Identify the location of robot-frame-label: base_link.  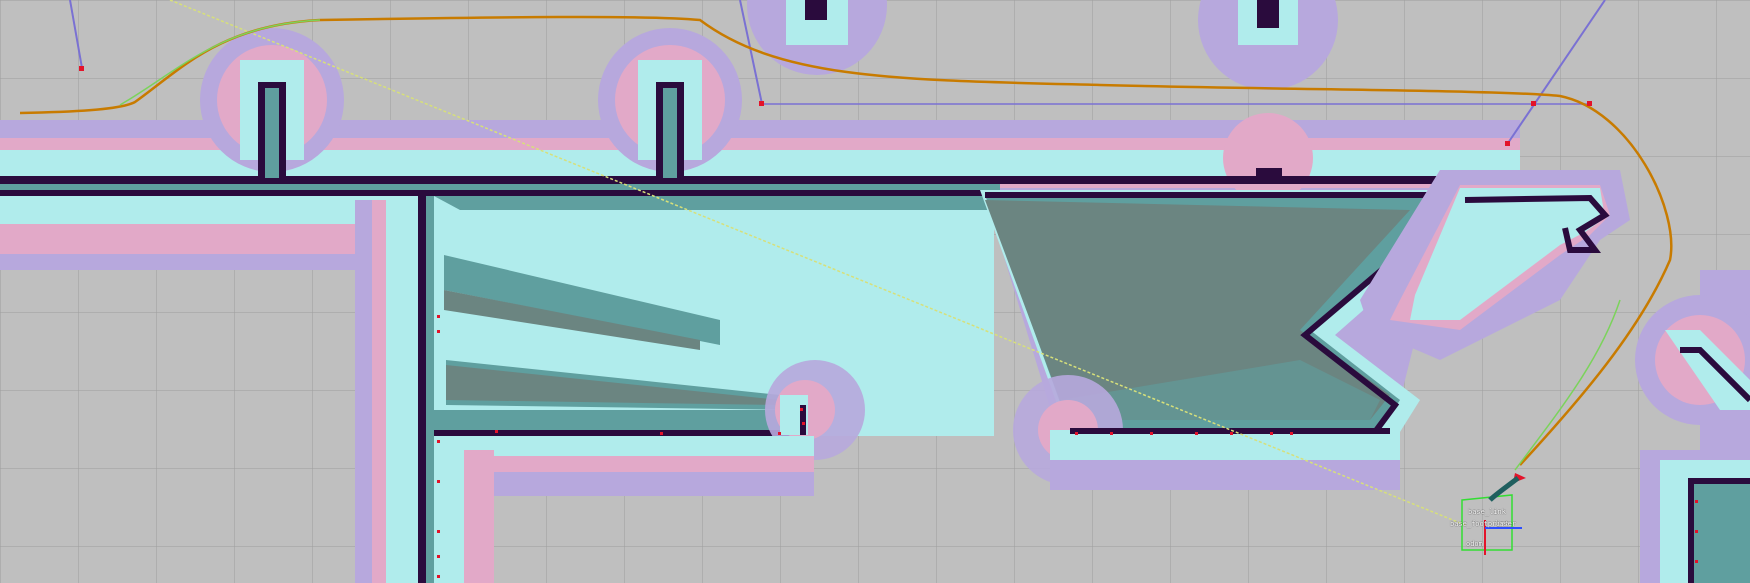
(1487, 512).